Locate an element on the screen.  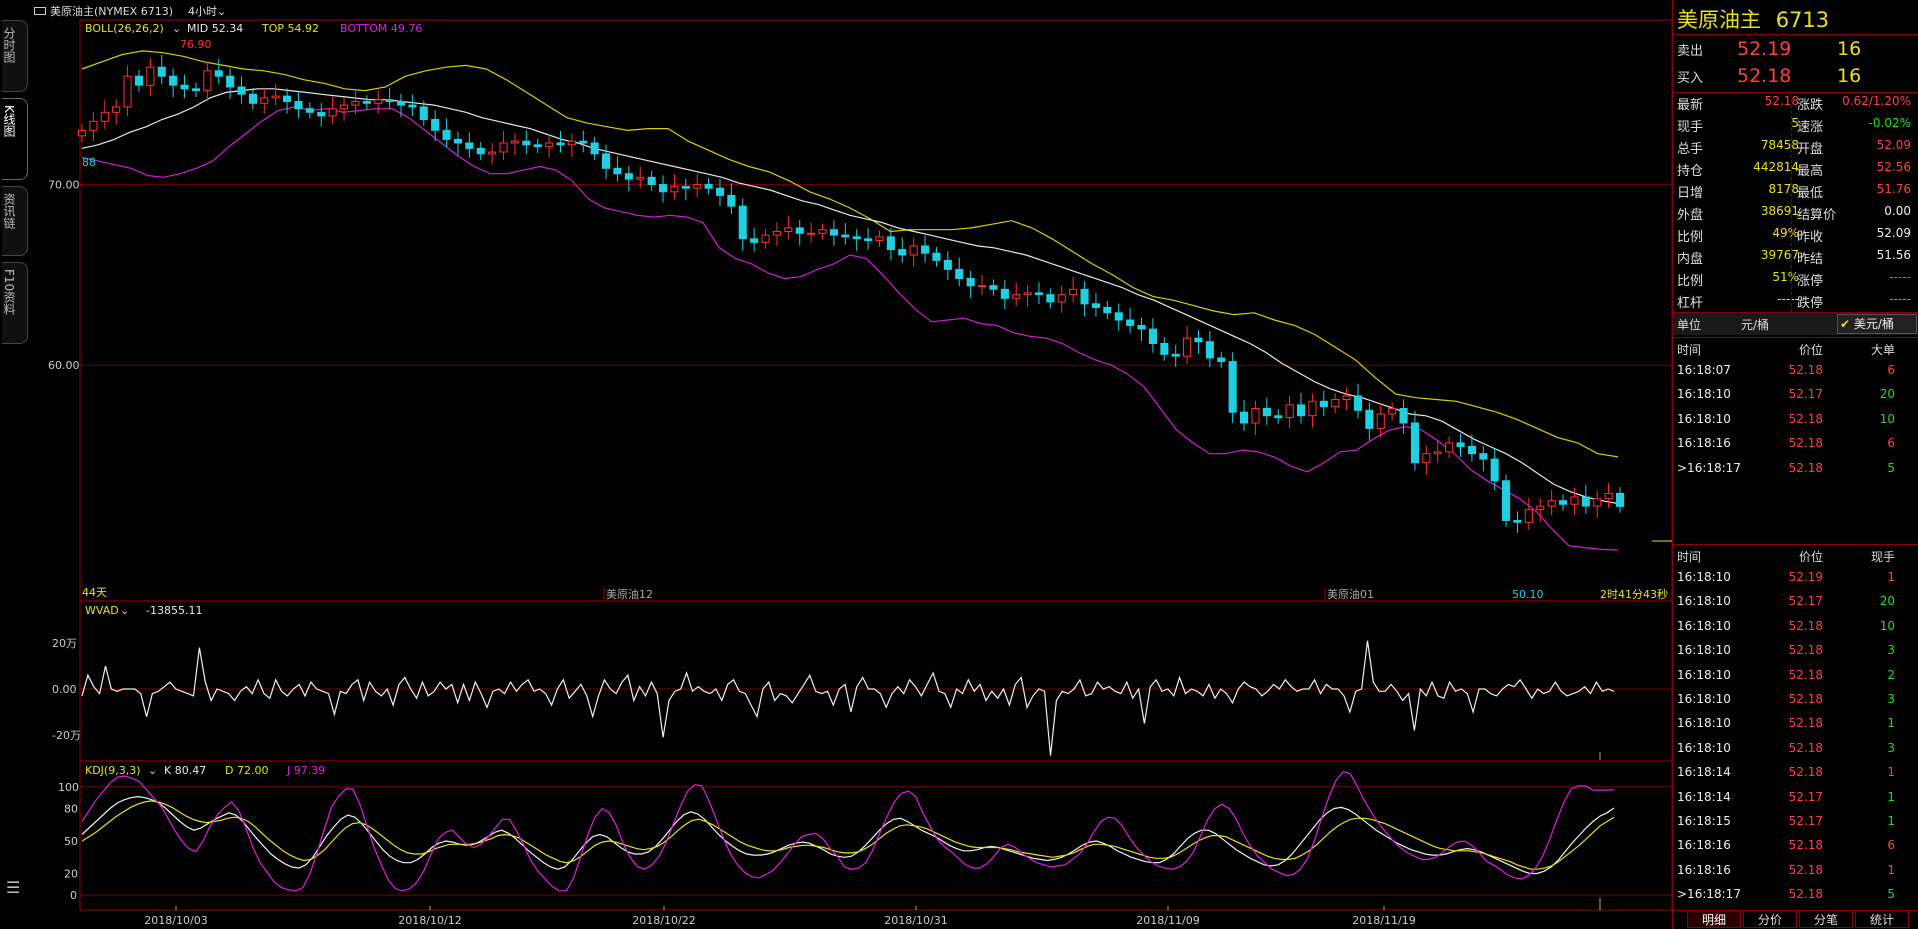
trade-row: 16:18:16 52.18 6 is located at coordinates (1796, 448).